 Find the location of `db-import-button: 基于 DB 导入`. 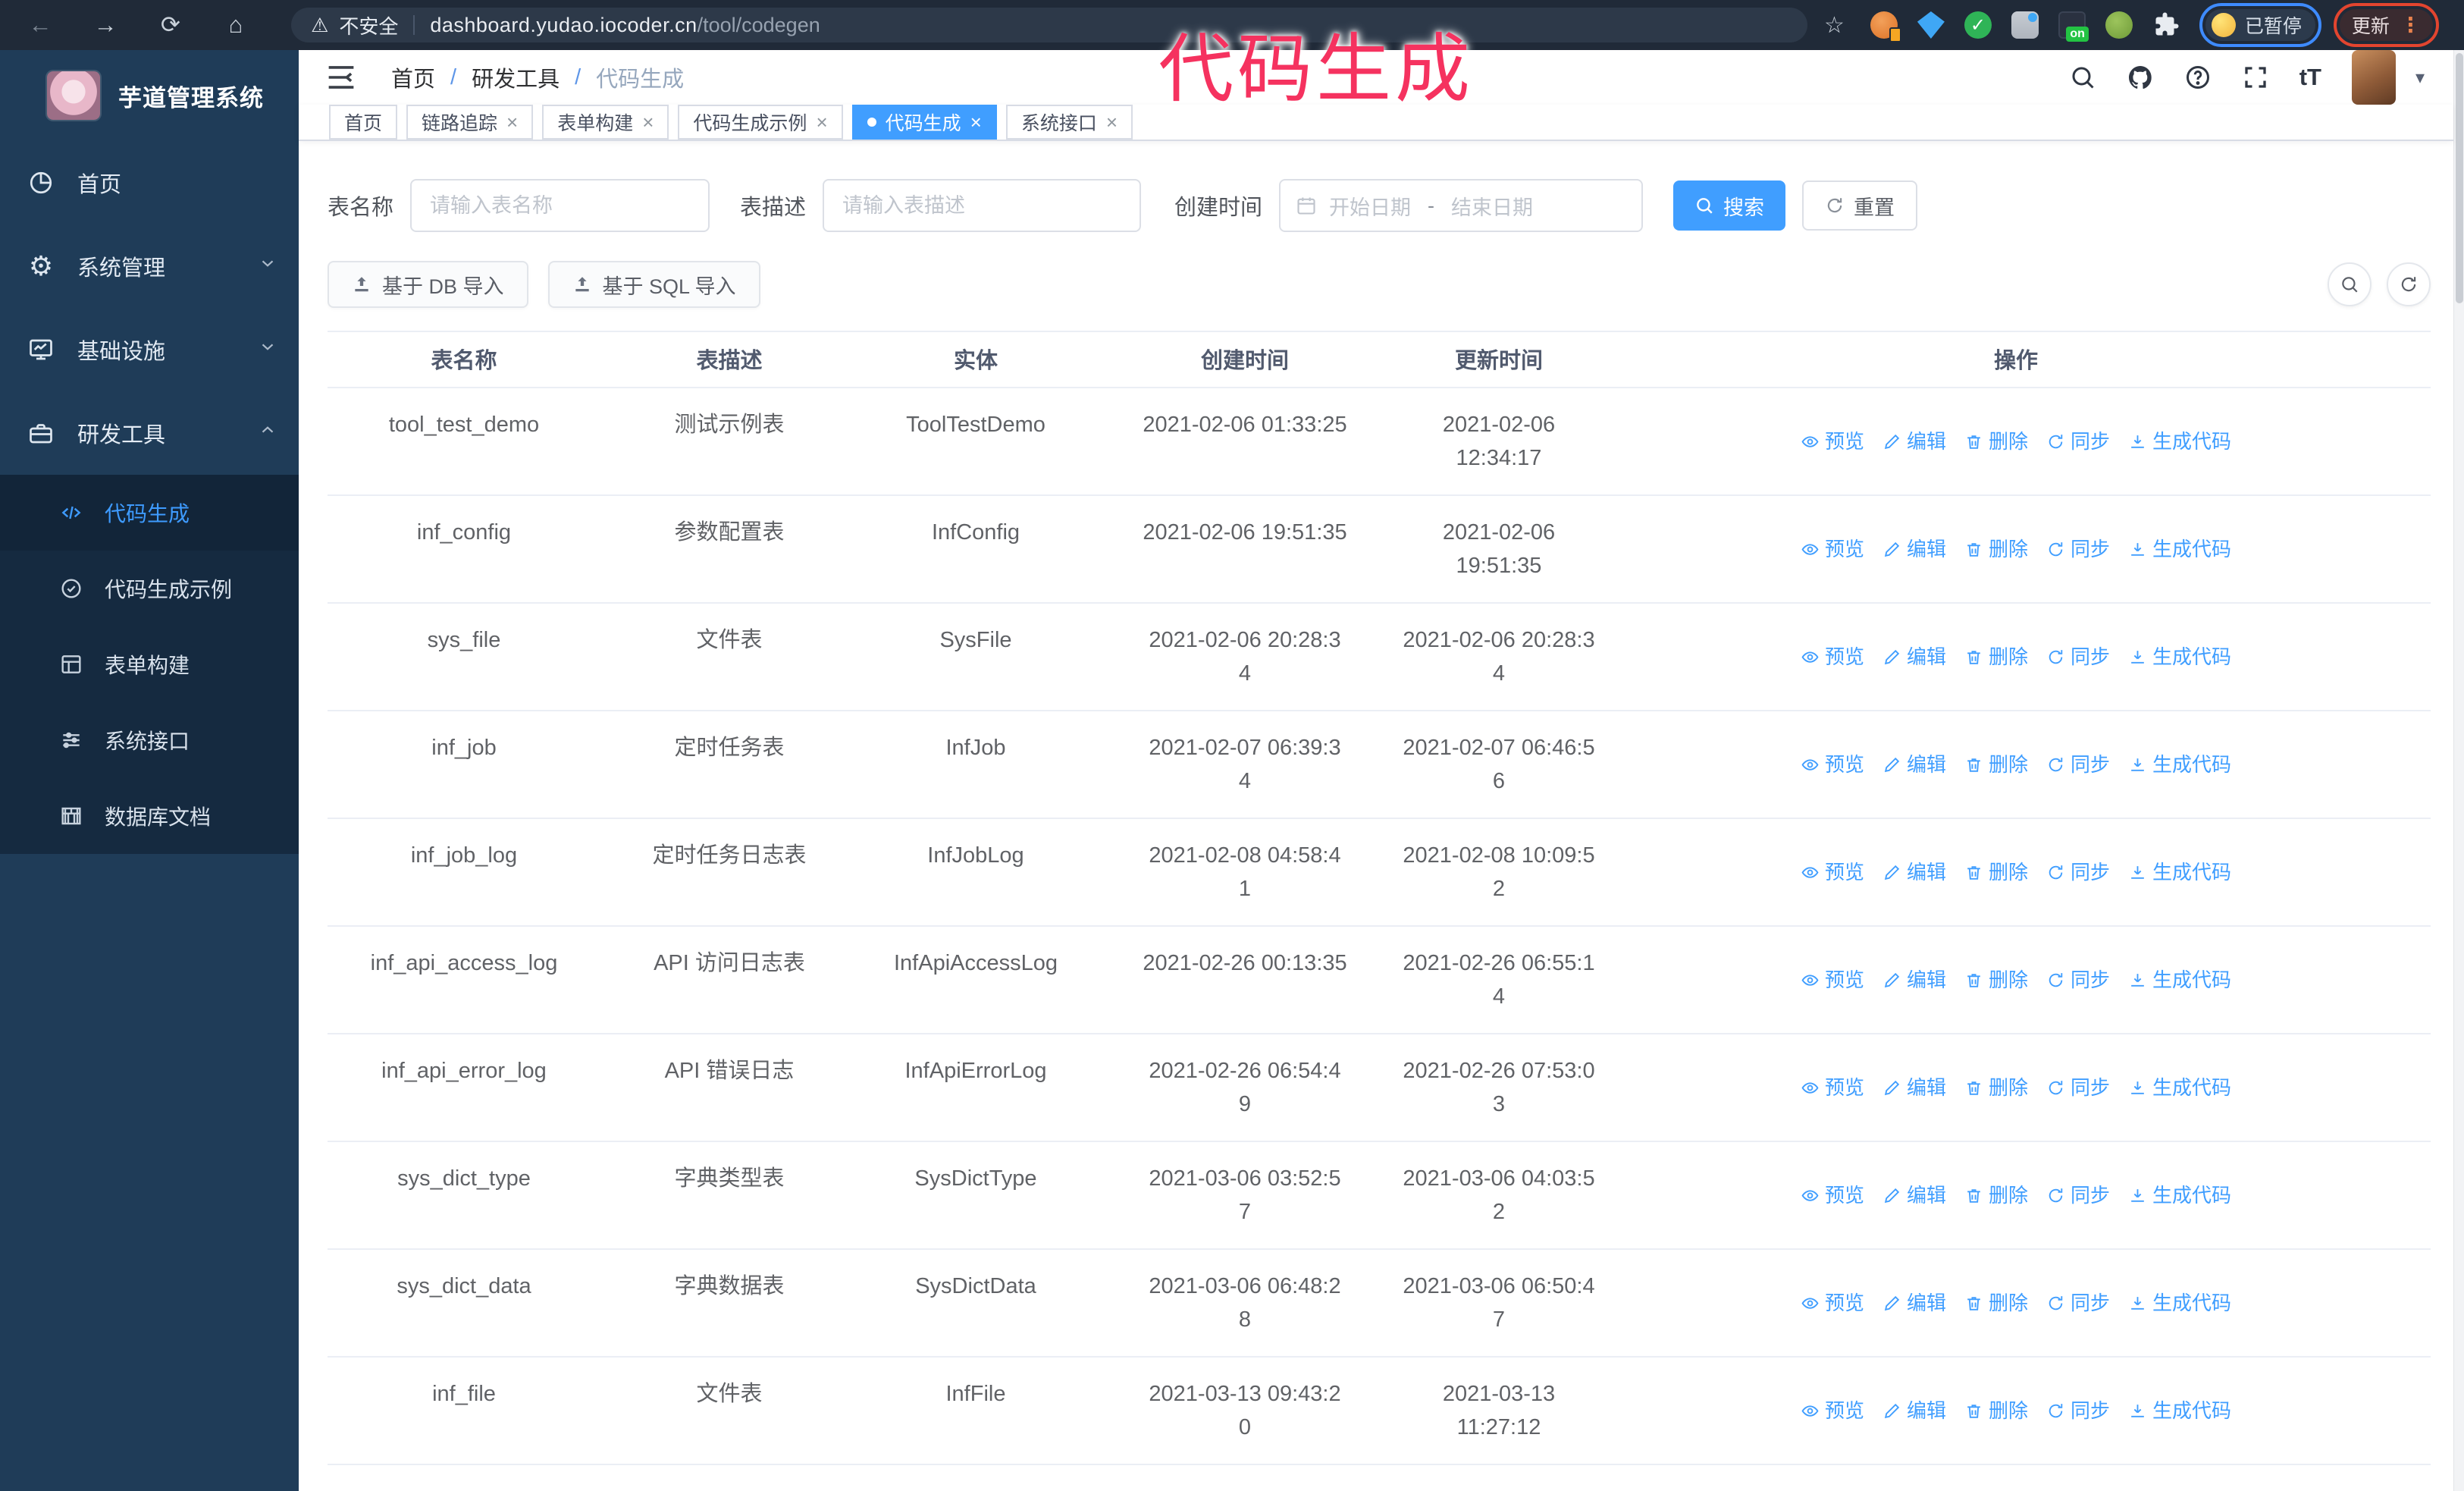

db-import-button: 基于 DB 导入 is located at coordinates (428, 284).